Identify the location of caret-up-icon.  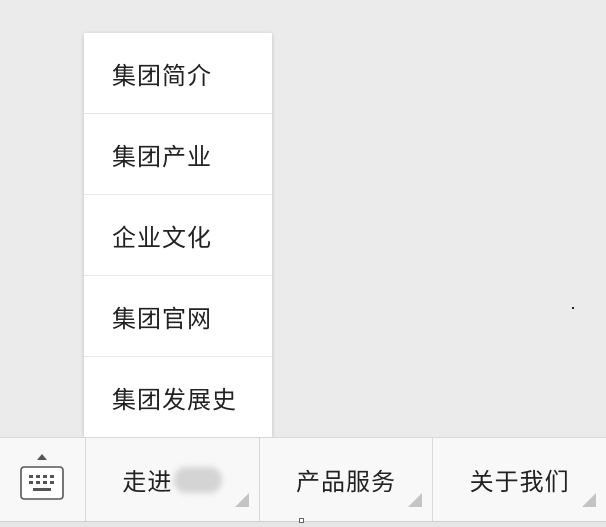
(42, 457).